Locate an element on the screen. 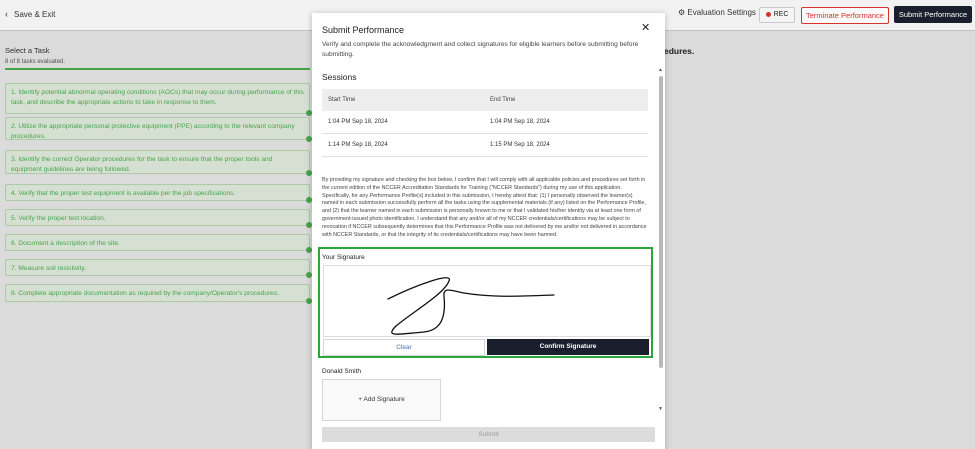  start-time-cell: 1:14 PM Sep 18, 2024 is located at coordinates (358, 145).